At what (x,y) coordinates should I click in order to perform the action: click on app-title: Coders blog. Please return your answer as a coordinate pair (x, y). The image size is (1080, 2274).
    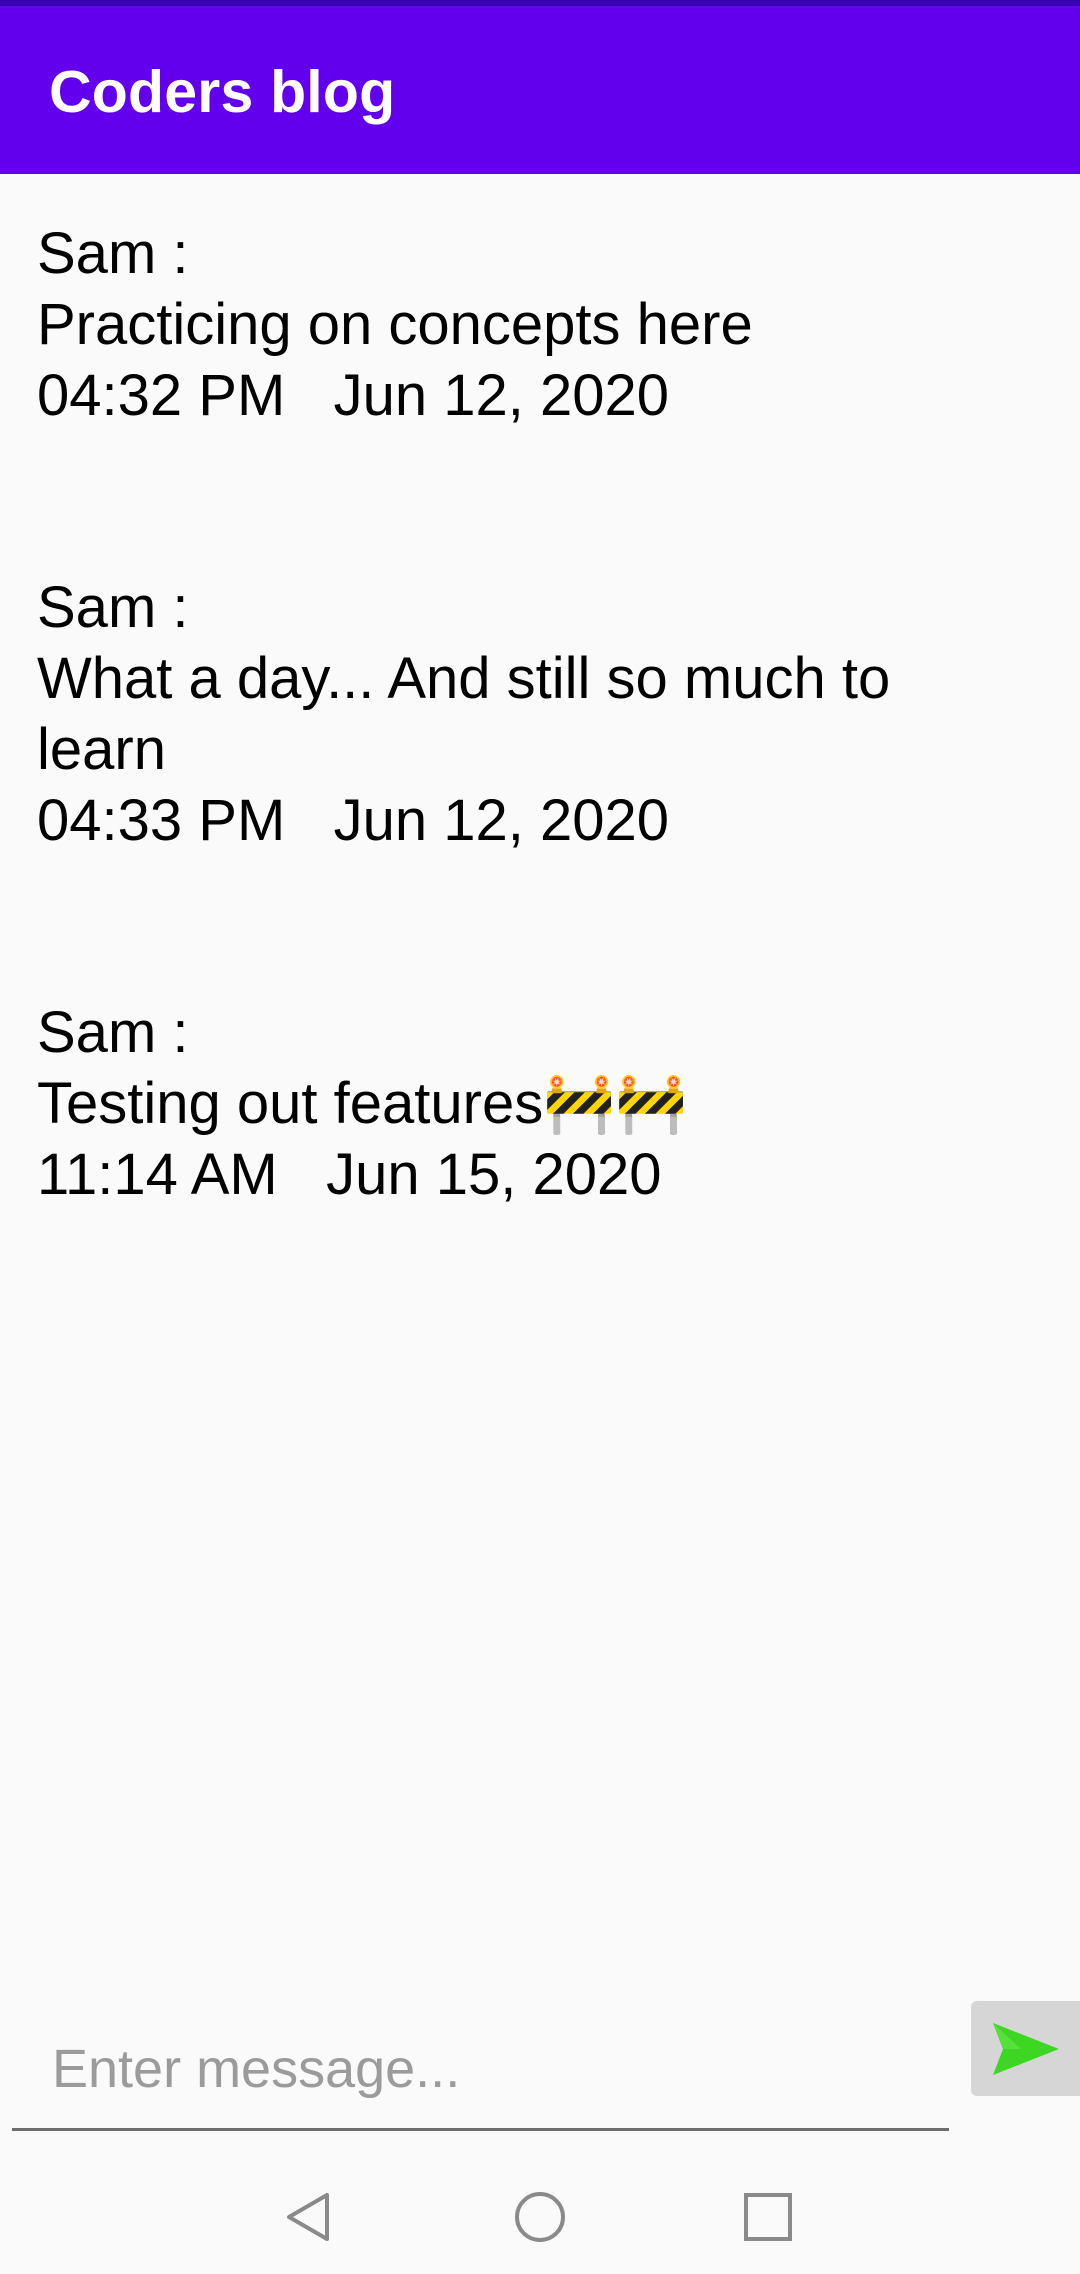
    Looking at the image, I should click on (222, 92).